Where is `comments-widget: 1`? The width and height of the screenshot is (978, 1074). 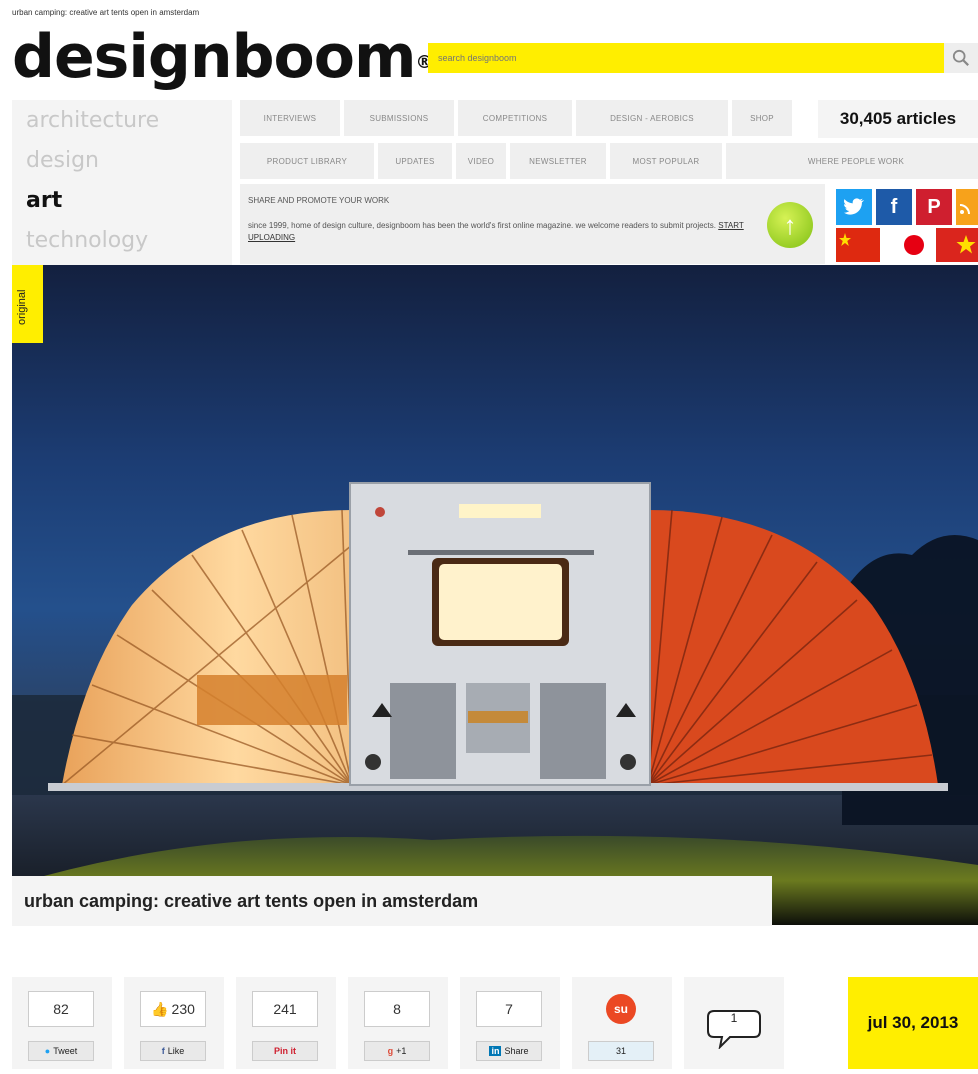
comments-widget: 1 is located at coordinates (734, 1023).